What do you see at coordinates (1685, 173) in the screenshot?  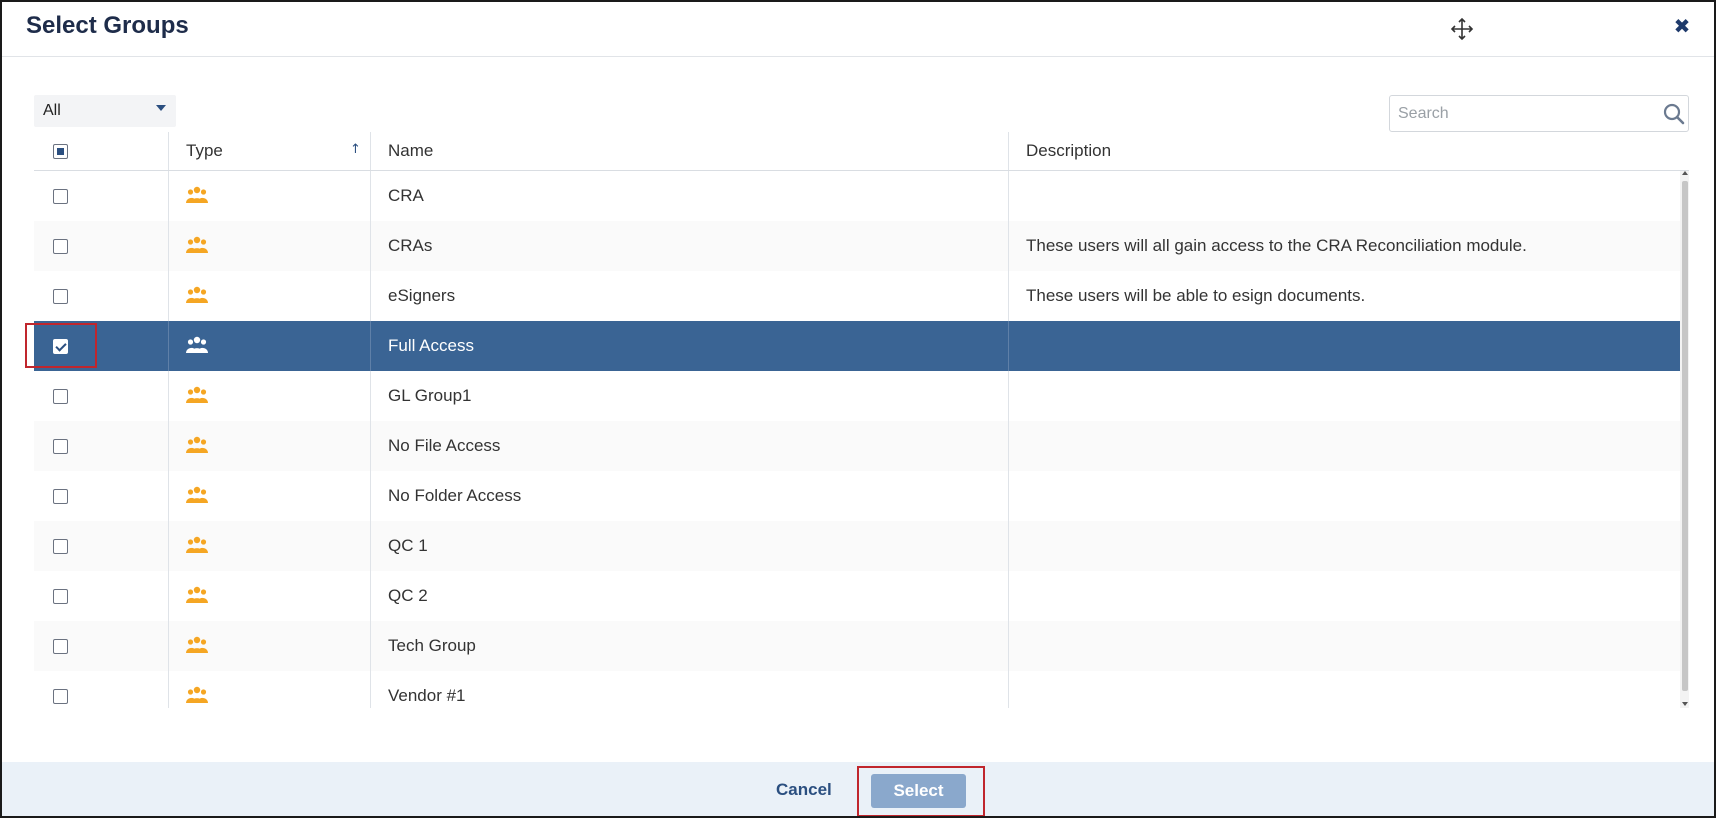 I see `scroll-up-arrow-icon` at bounding box center [1685, 173].